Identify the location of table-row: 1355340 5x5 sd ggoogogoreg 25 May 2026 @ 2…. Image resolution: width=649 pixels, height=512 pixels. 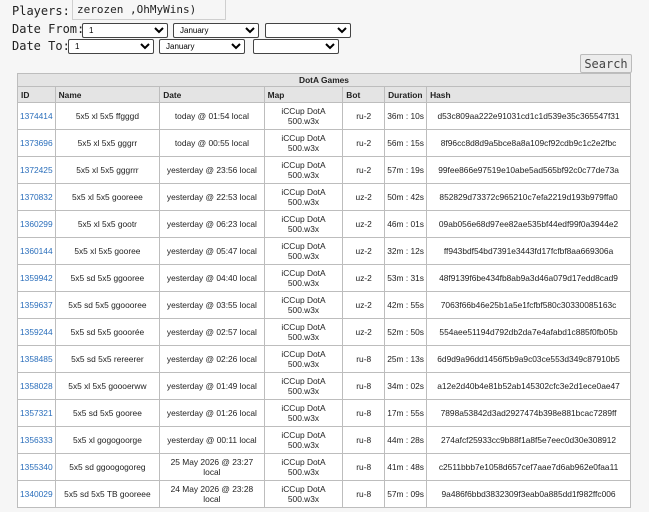
(324, 467).